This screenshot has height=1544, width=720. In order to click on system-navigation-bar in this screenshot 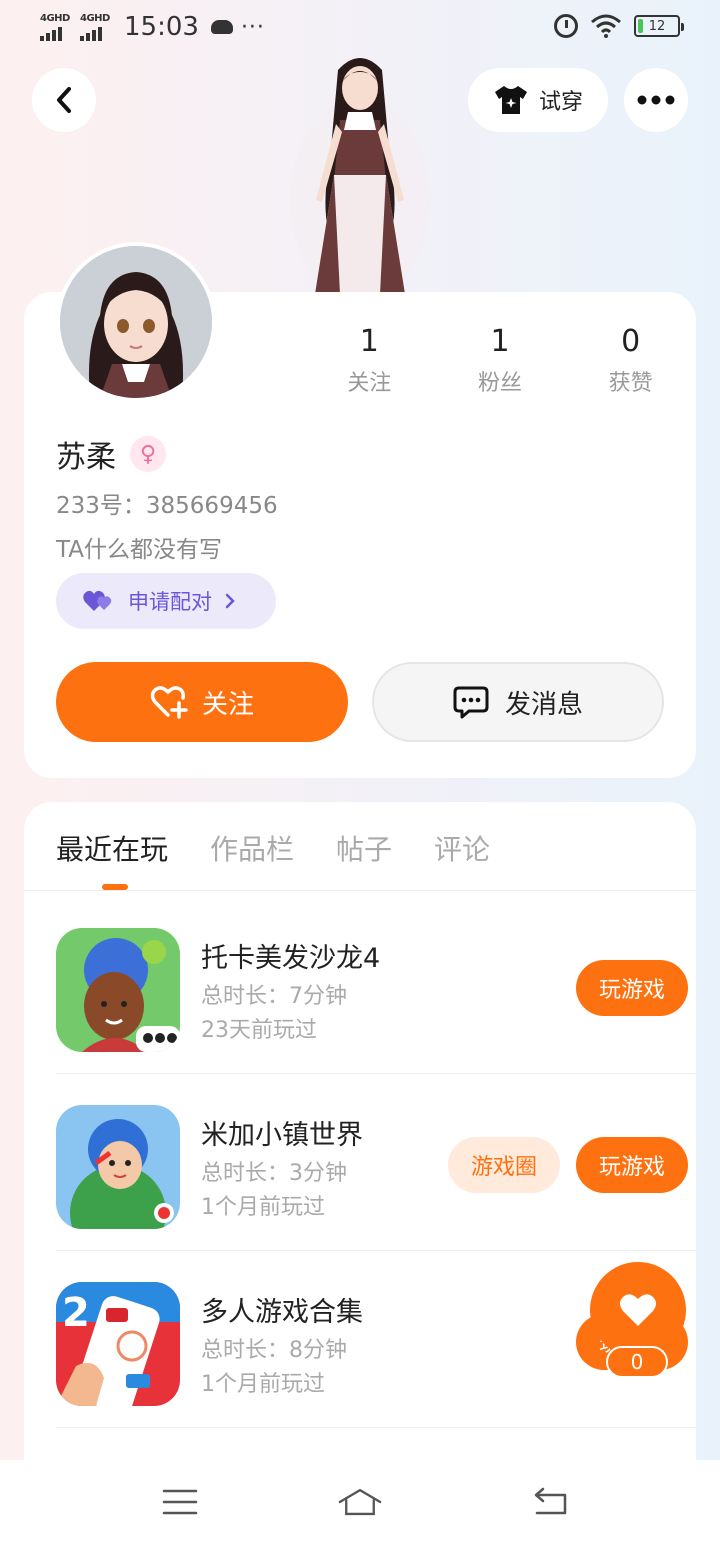, I will do `click(360, 1502)`.